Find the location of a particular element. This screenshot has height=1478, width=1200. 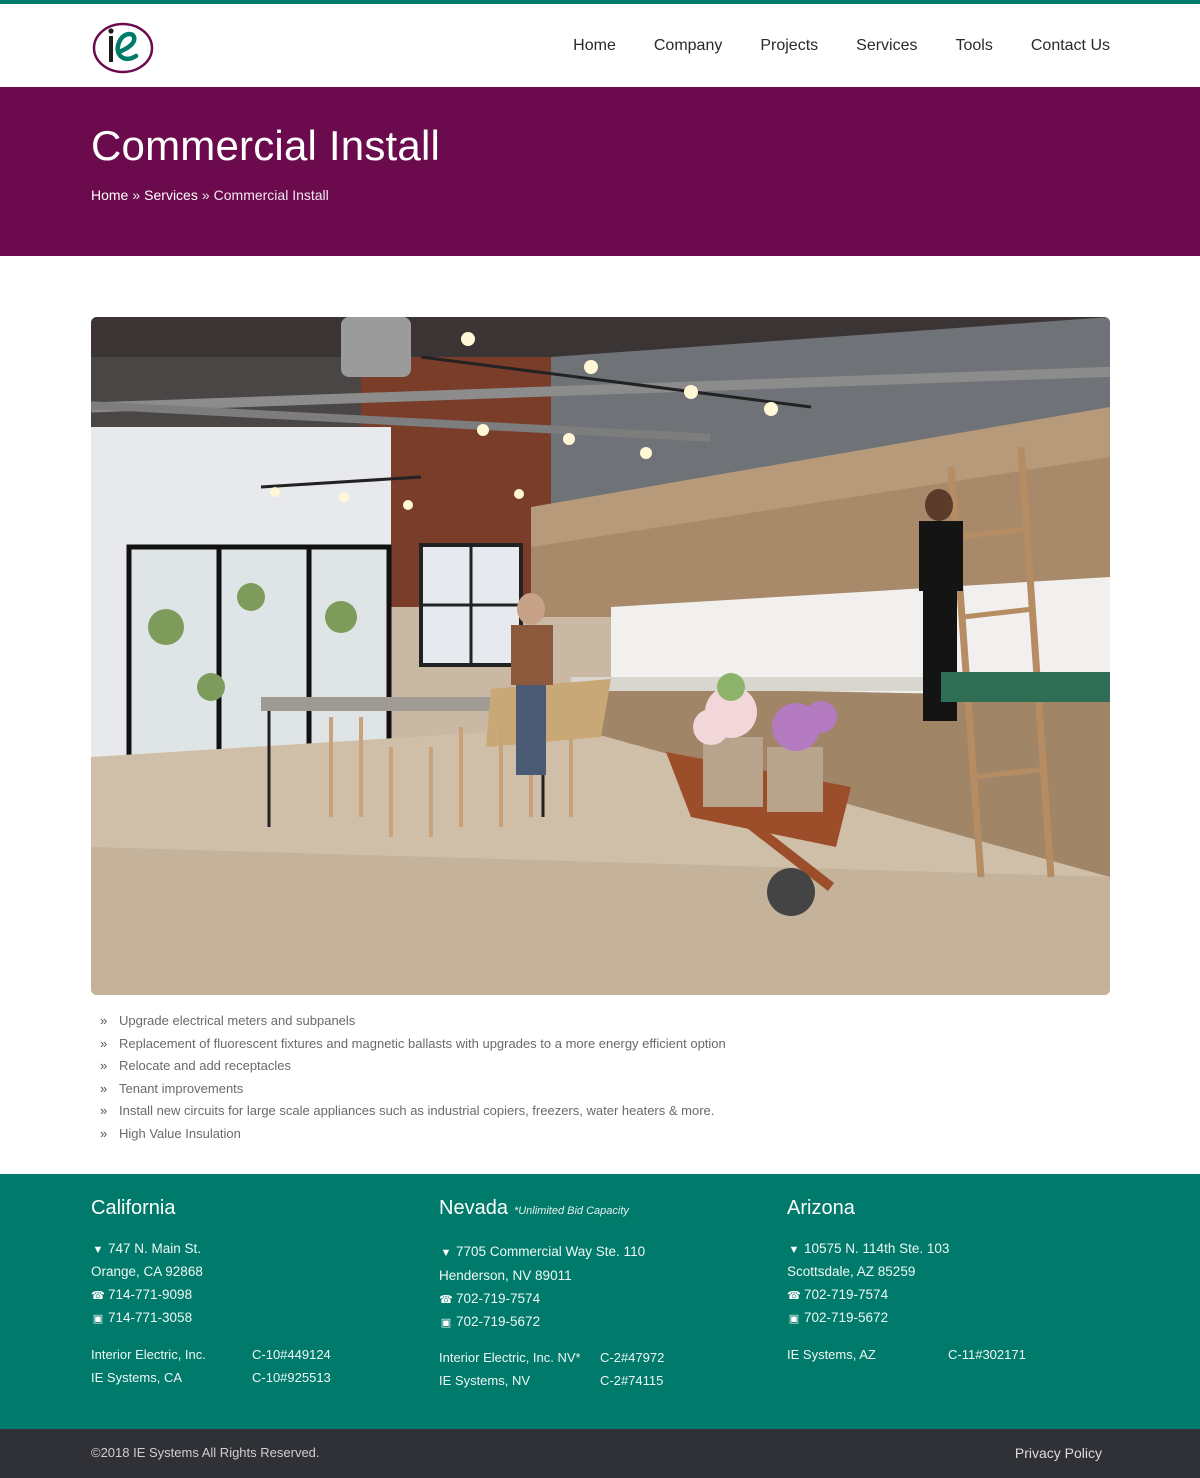

license-number: C-2#47972 is located at coordinates (632, 1357).